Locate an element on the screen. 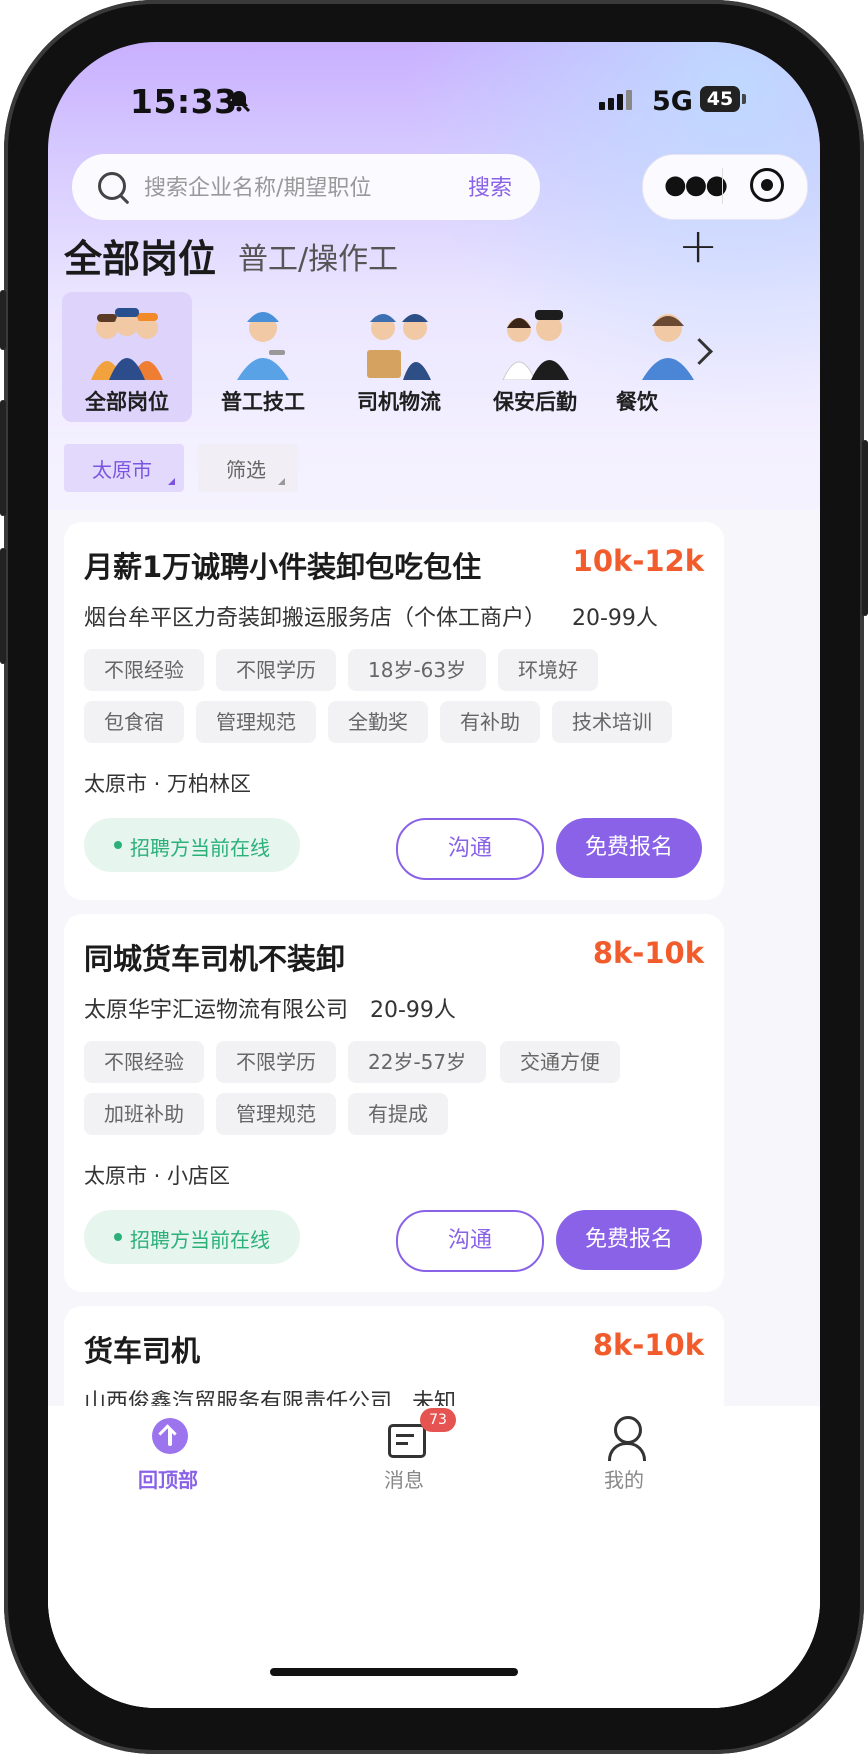  close-miniprogram-icon is located at coordinates (767, 185).